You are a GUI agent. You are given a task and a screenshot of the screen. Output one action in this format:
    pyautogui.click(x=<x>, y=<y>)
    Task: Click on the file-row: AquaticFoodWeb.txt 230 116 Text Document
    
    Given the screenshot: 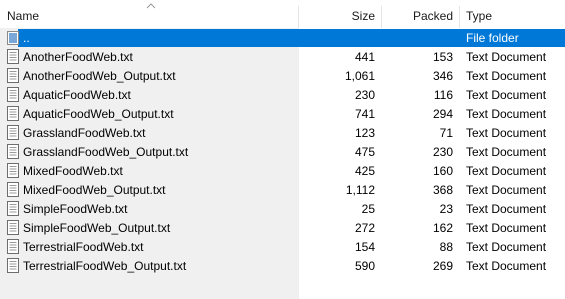 What is the action you would take?
    pyautogui.click(x=282, y=94)
    